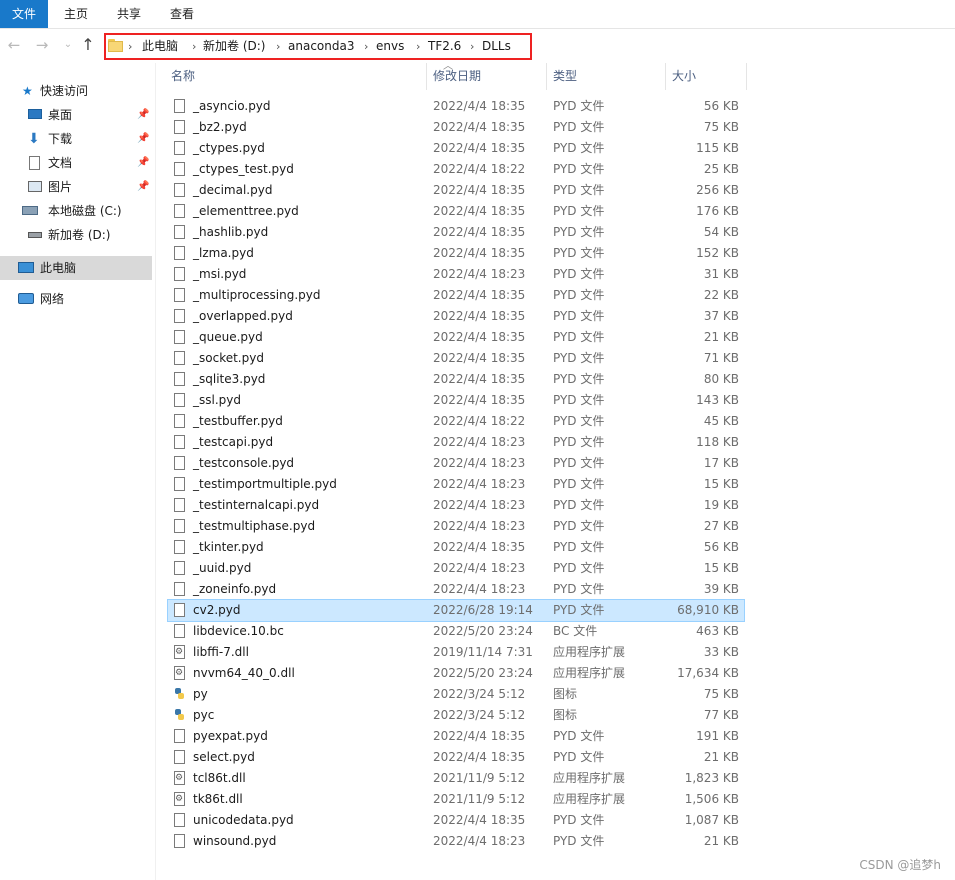 The height and width of the screenshot is (880, 955). What do you see at coordinates (456, 652) in the screenshot?
I see `file-row: libffi-7.dll 2019/11/14 7:31 应用程序扩展 33 KB` at bounding box center [456, 652].